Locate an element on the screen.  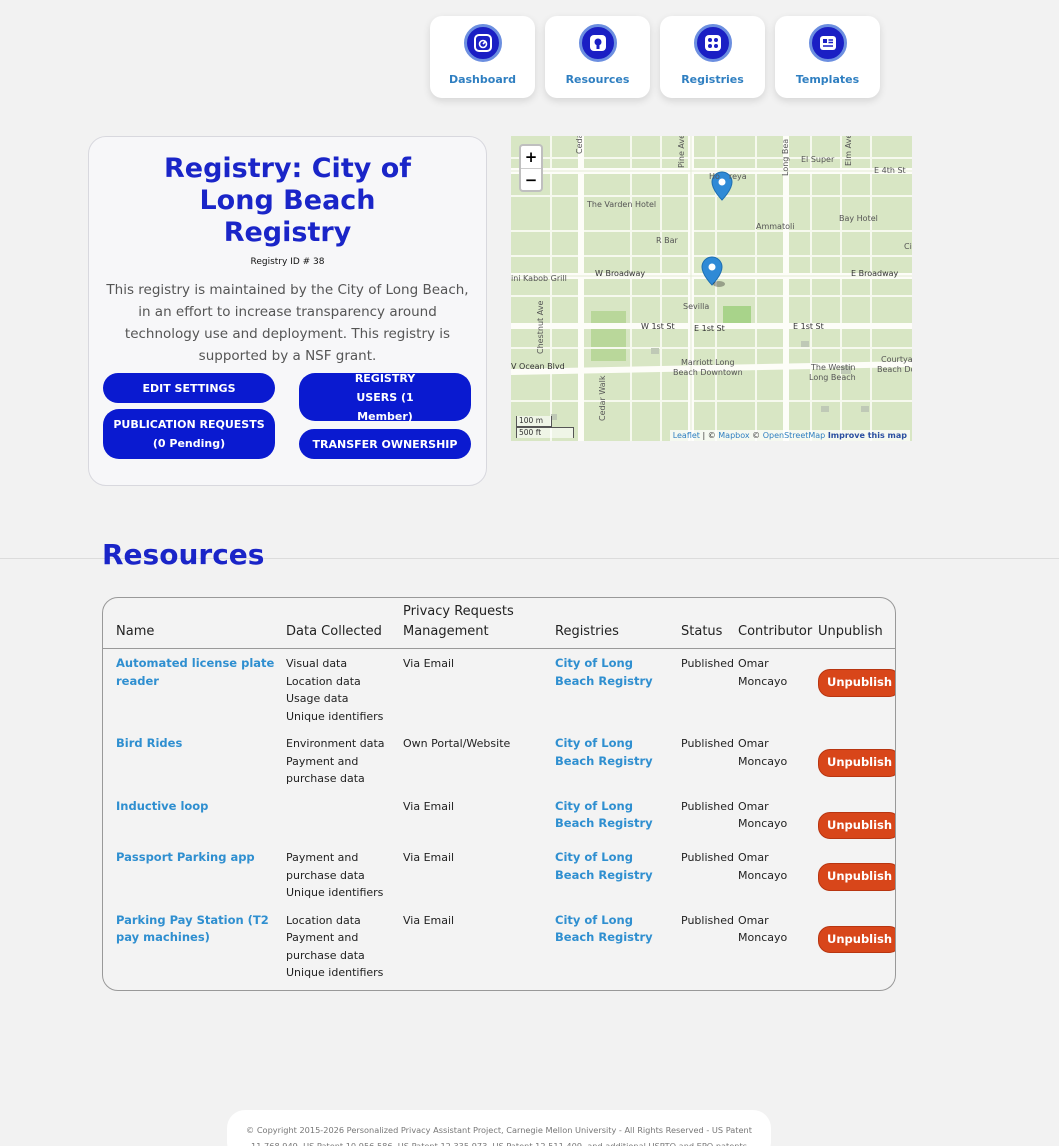
templates-icon is located at coordinates (827, 43).